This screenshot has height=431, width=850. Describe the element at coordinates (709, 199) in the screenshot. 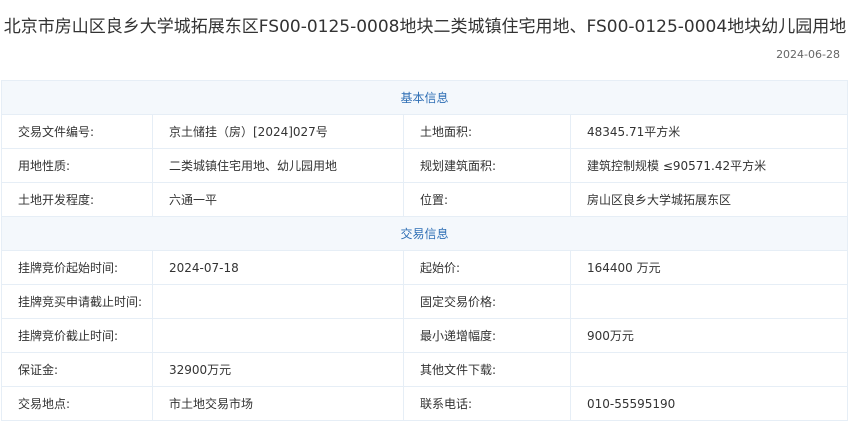

I see `field-value: 房山区良乡大学城拓展东区` at that location.